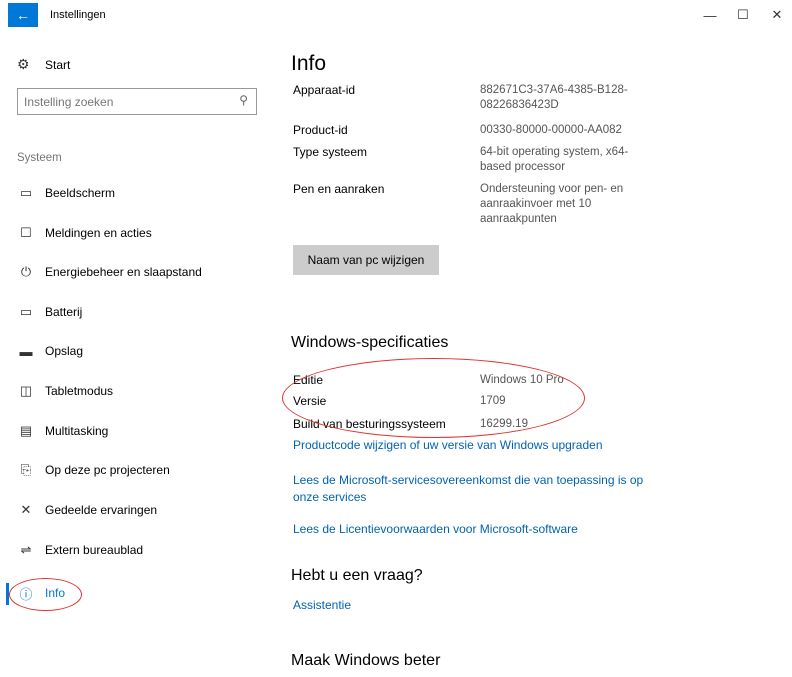  I want to click on search-box: ⚲, so click(137, 101).